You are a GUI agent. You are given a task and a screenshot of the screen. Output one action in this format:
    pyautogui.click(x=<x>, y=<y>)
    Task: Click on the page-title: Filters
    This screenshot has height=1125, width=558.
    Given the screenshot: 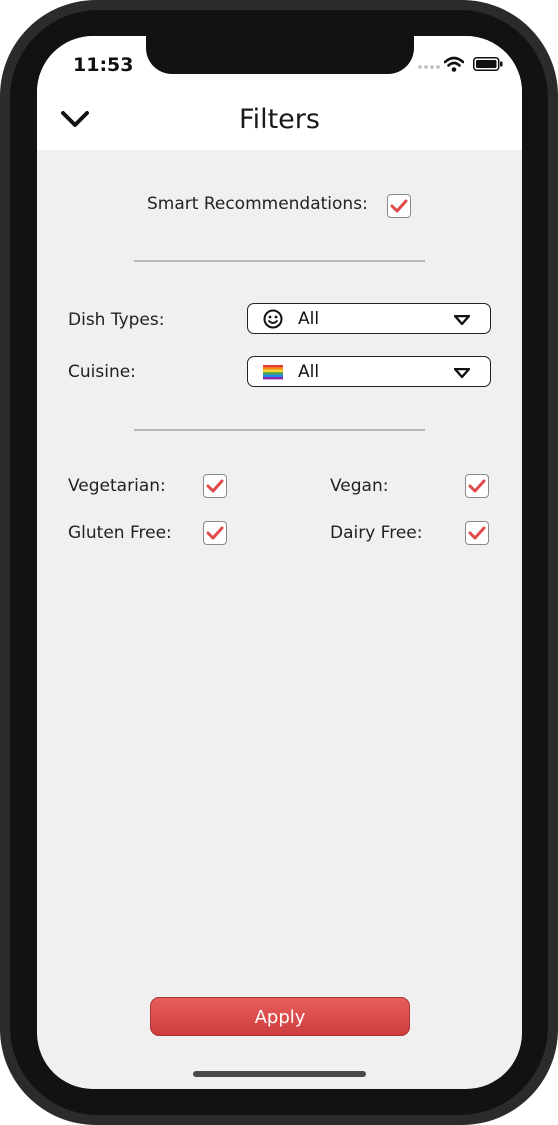 What is the action you would take?
    pyautogui.click(x=279, y=119)
    